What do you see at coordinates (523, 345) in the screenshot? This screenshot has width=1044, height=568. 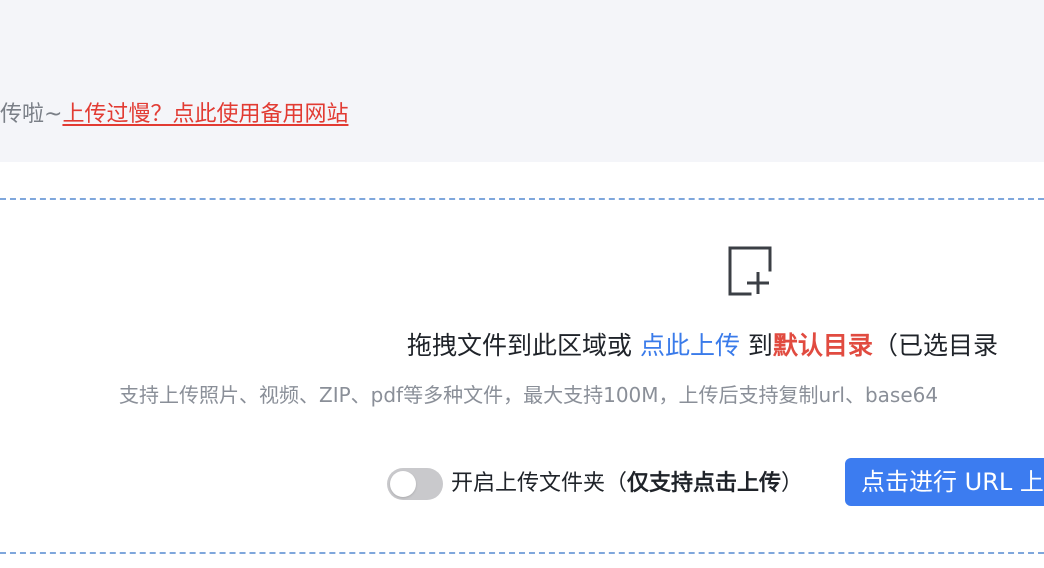 I see `drag-text: 拖拽文件到此区域或` at bounding box center [523, 345].